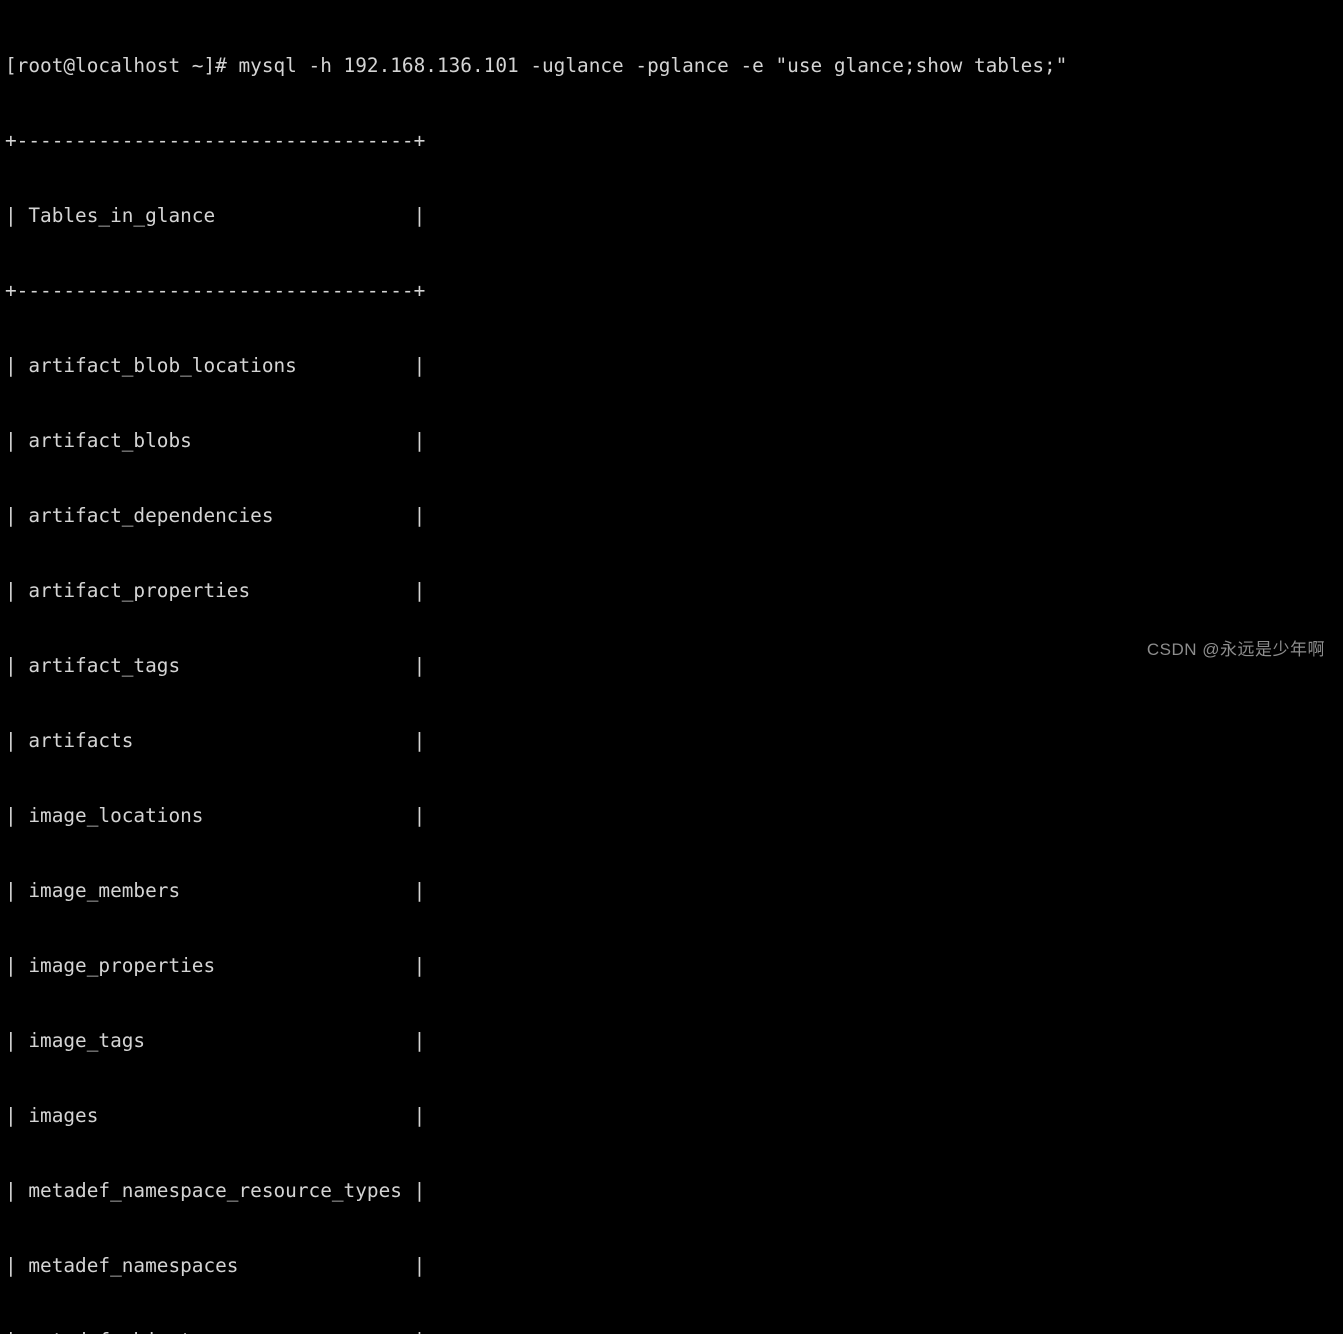 This screenshot has width=1343, height=1334. What do you see at coordinates (215, 740) in the screenshot?
I see `table-row: | artifacts |` at bounding box center [215, 740].